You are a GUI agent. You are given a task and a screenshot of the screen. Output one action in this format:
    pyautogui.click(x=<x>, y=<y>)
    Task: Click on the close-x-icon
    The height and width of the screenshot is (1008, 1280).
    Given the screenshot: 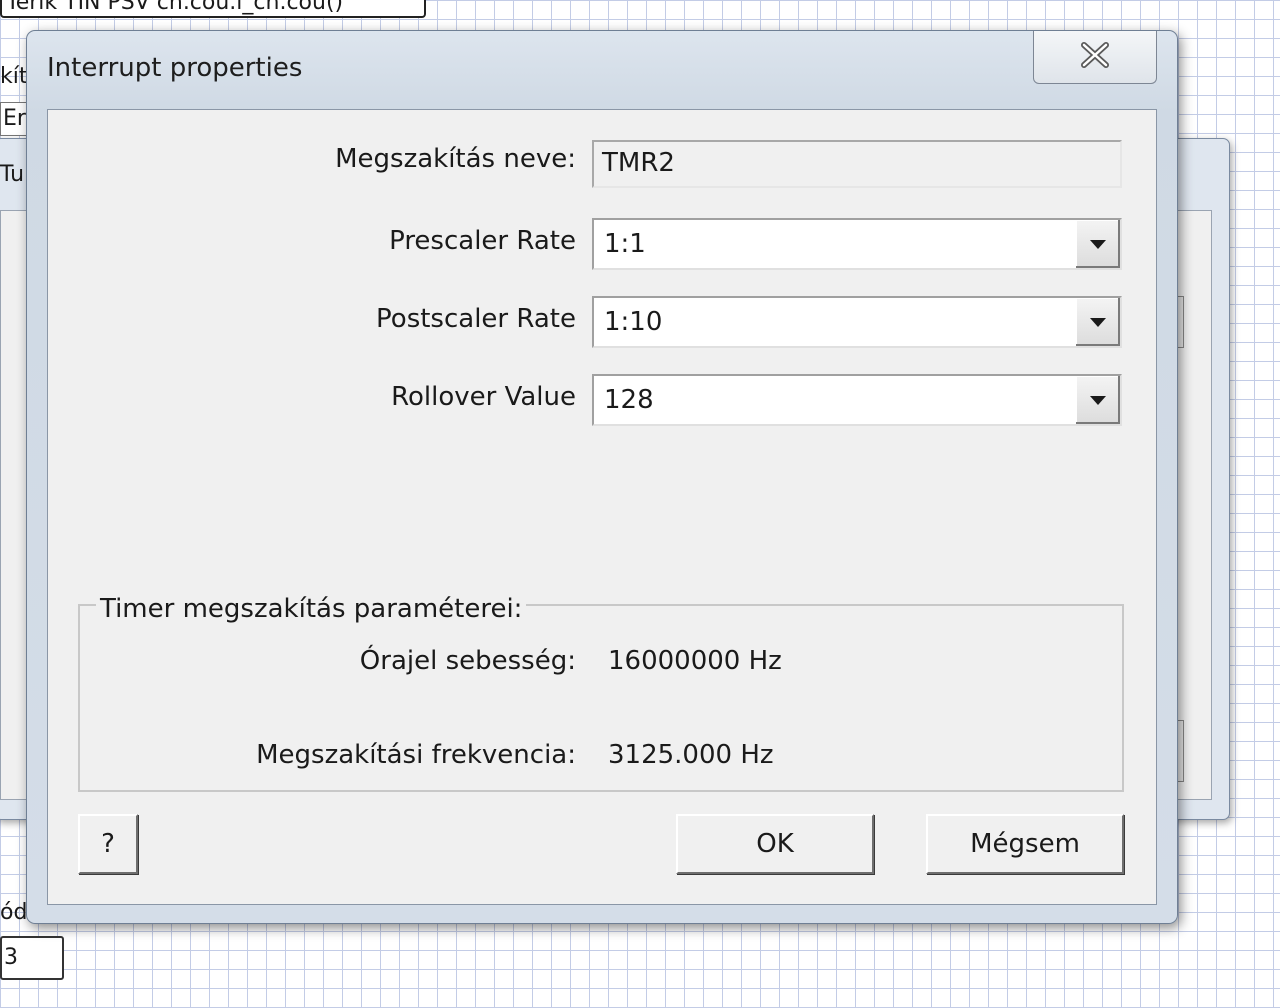 What is the action you would take?
    pyautogui.click(x=1095, y=57)
    